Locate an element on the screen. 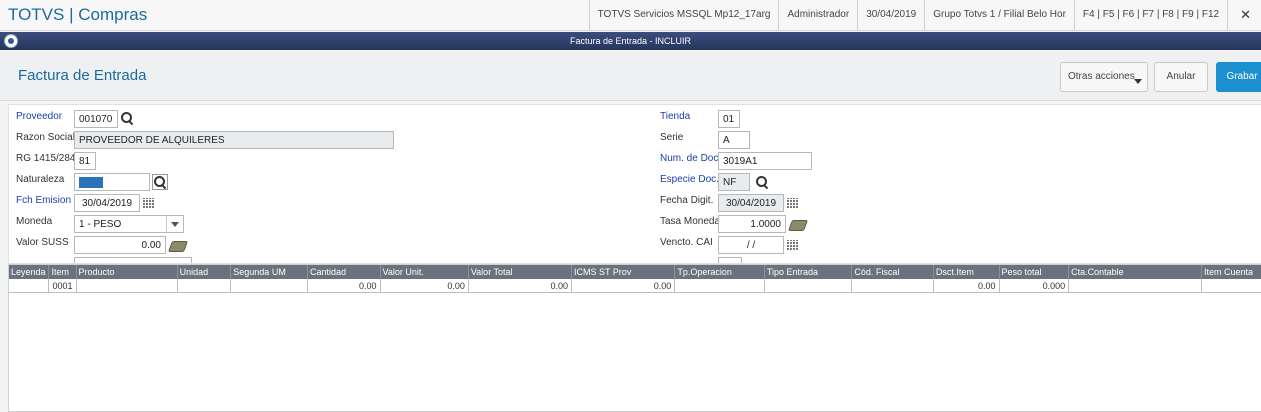 This screenshot has width=1261, height=412. vencto-cai-label: Vencto. CAI is located at coordinates (686, 242).